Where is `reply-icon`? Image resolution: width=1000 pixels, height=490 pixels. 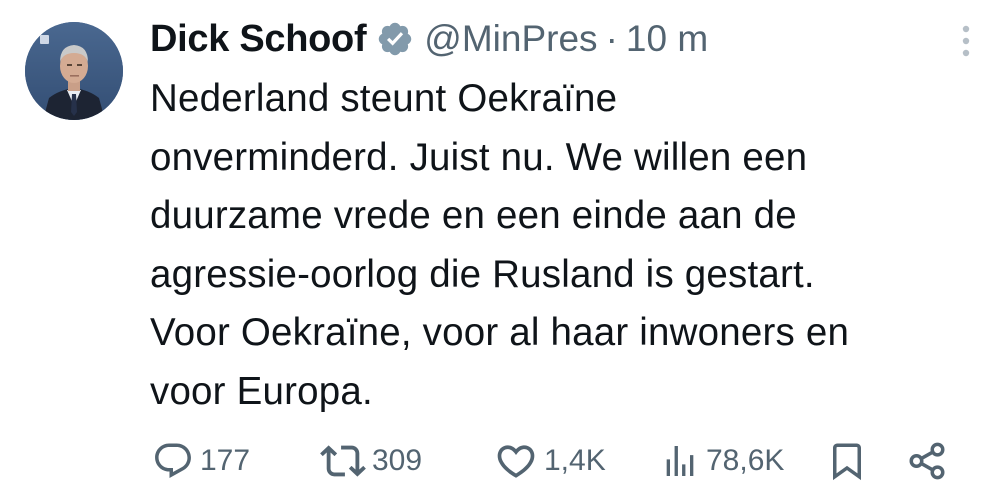 reply-icon is located at coordinates (173, 460).